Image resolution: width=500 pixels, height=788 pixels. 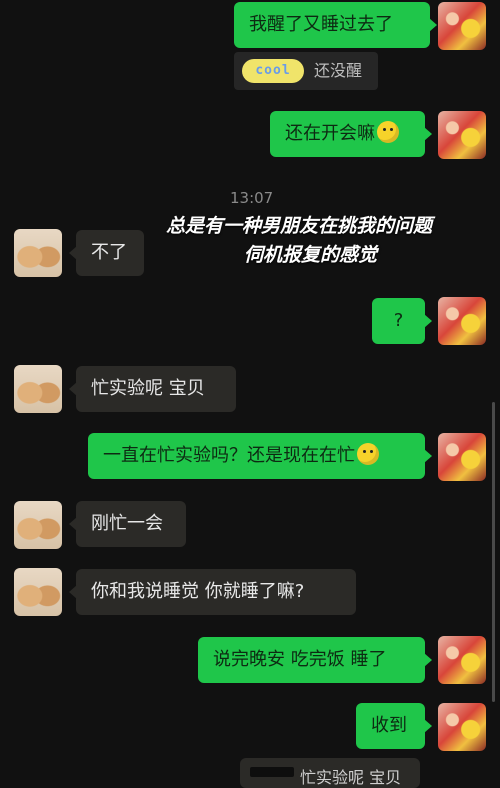 I want to click on contact-message-bubble: 你和我说睡觉 你就睡了嘛?, so click(x=212, y=592).